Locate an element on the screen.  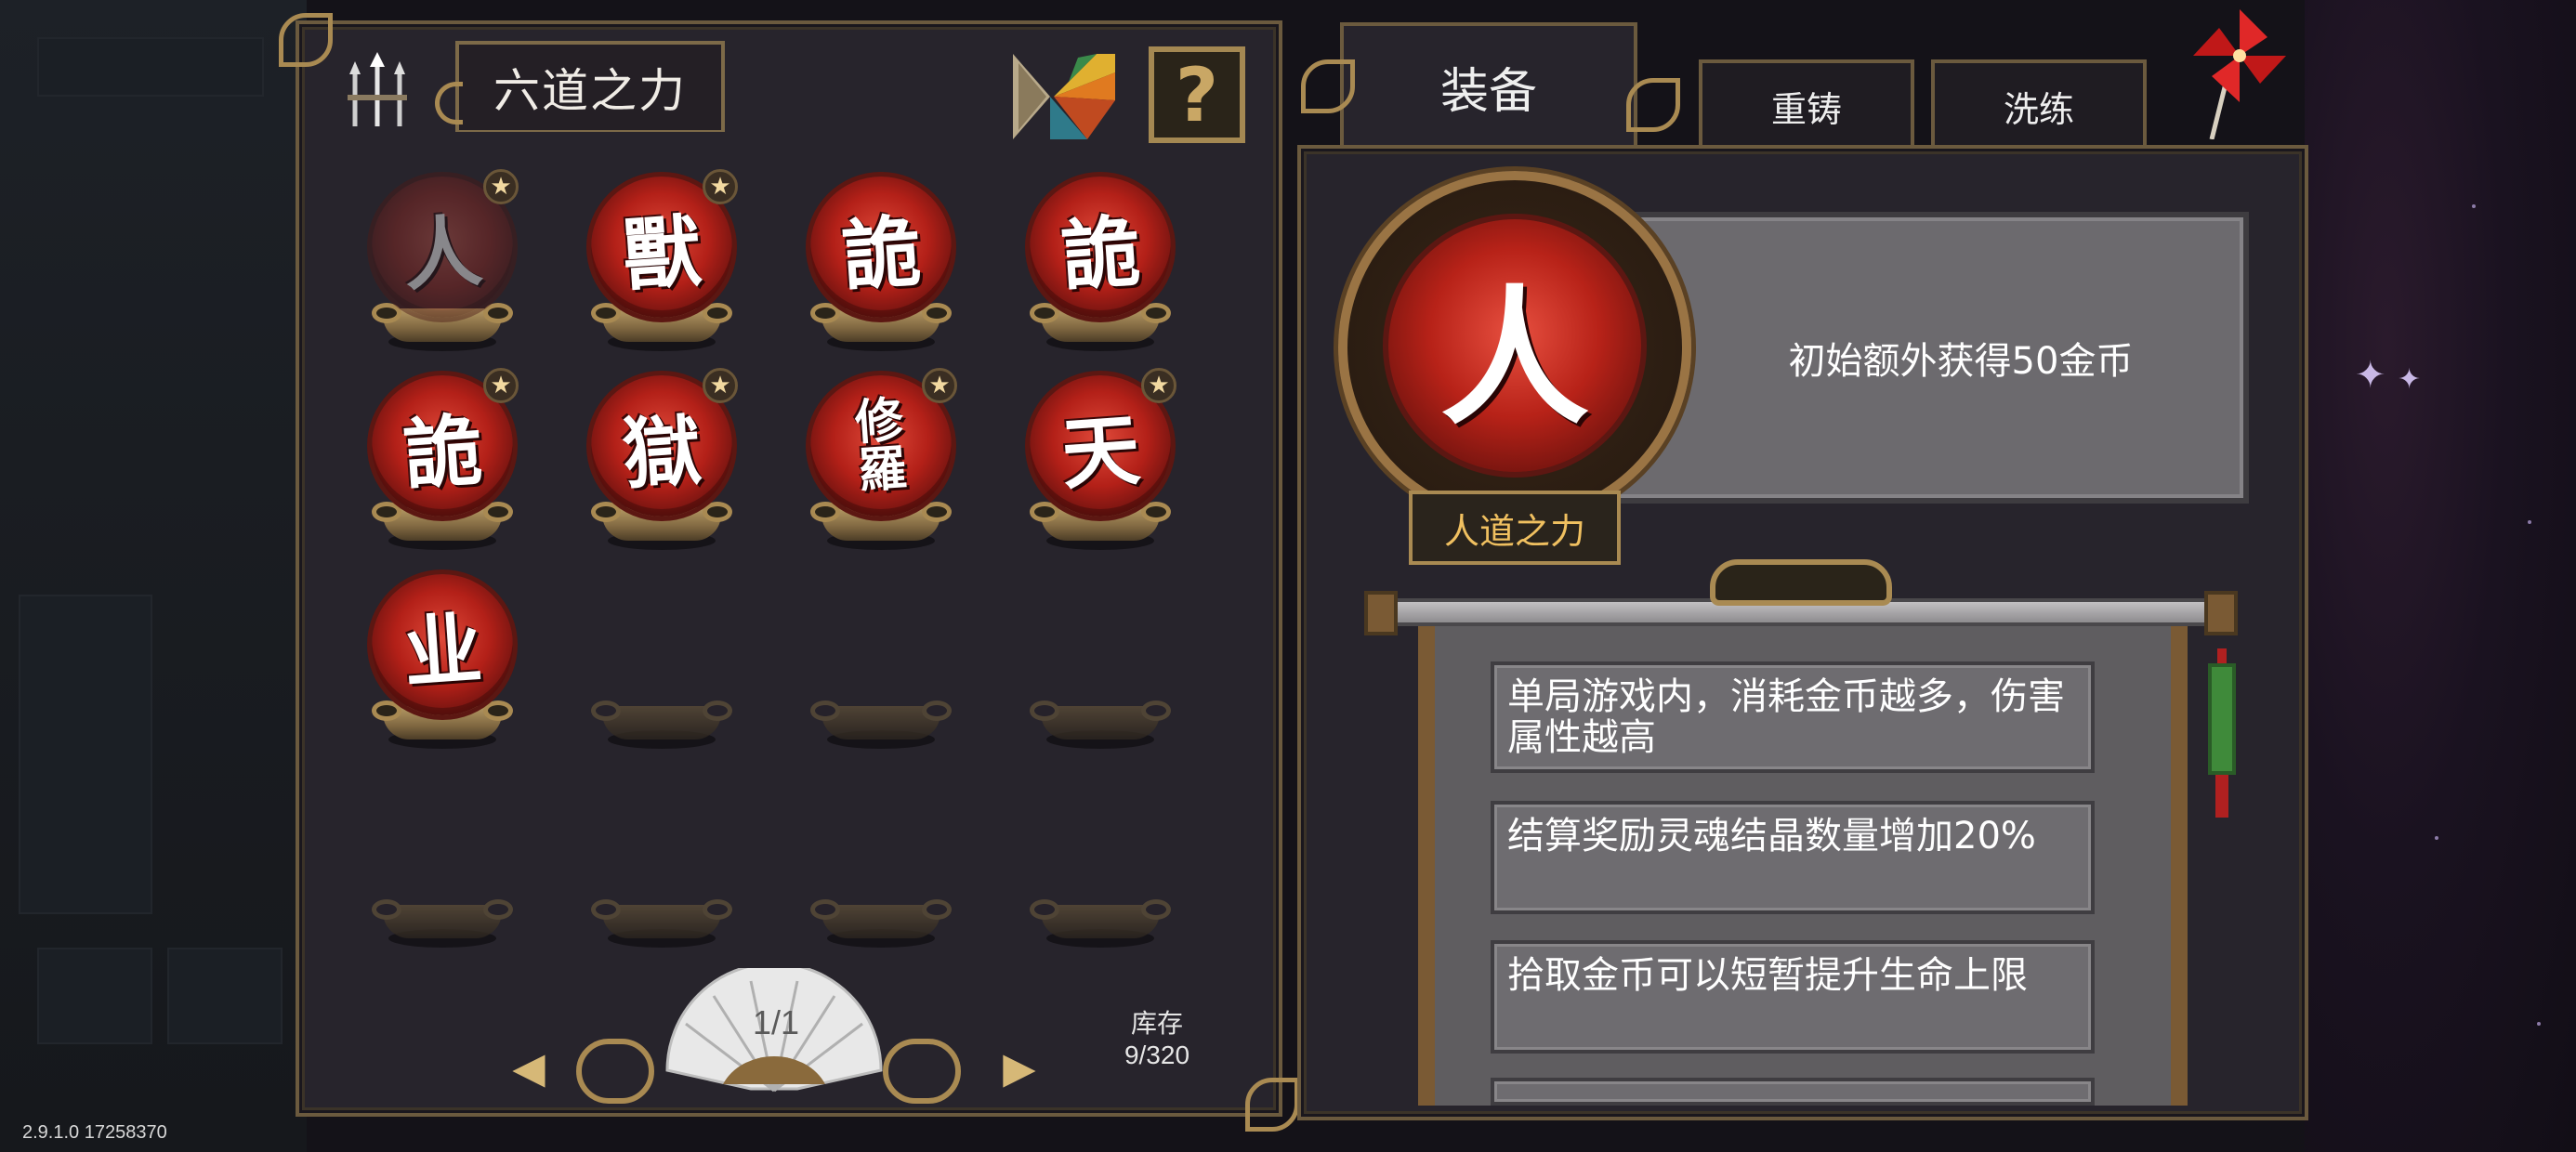
tab-refine: 洗练 is located at coordinates (2039, 104).